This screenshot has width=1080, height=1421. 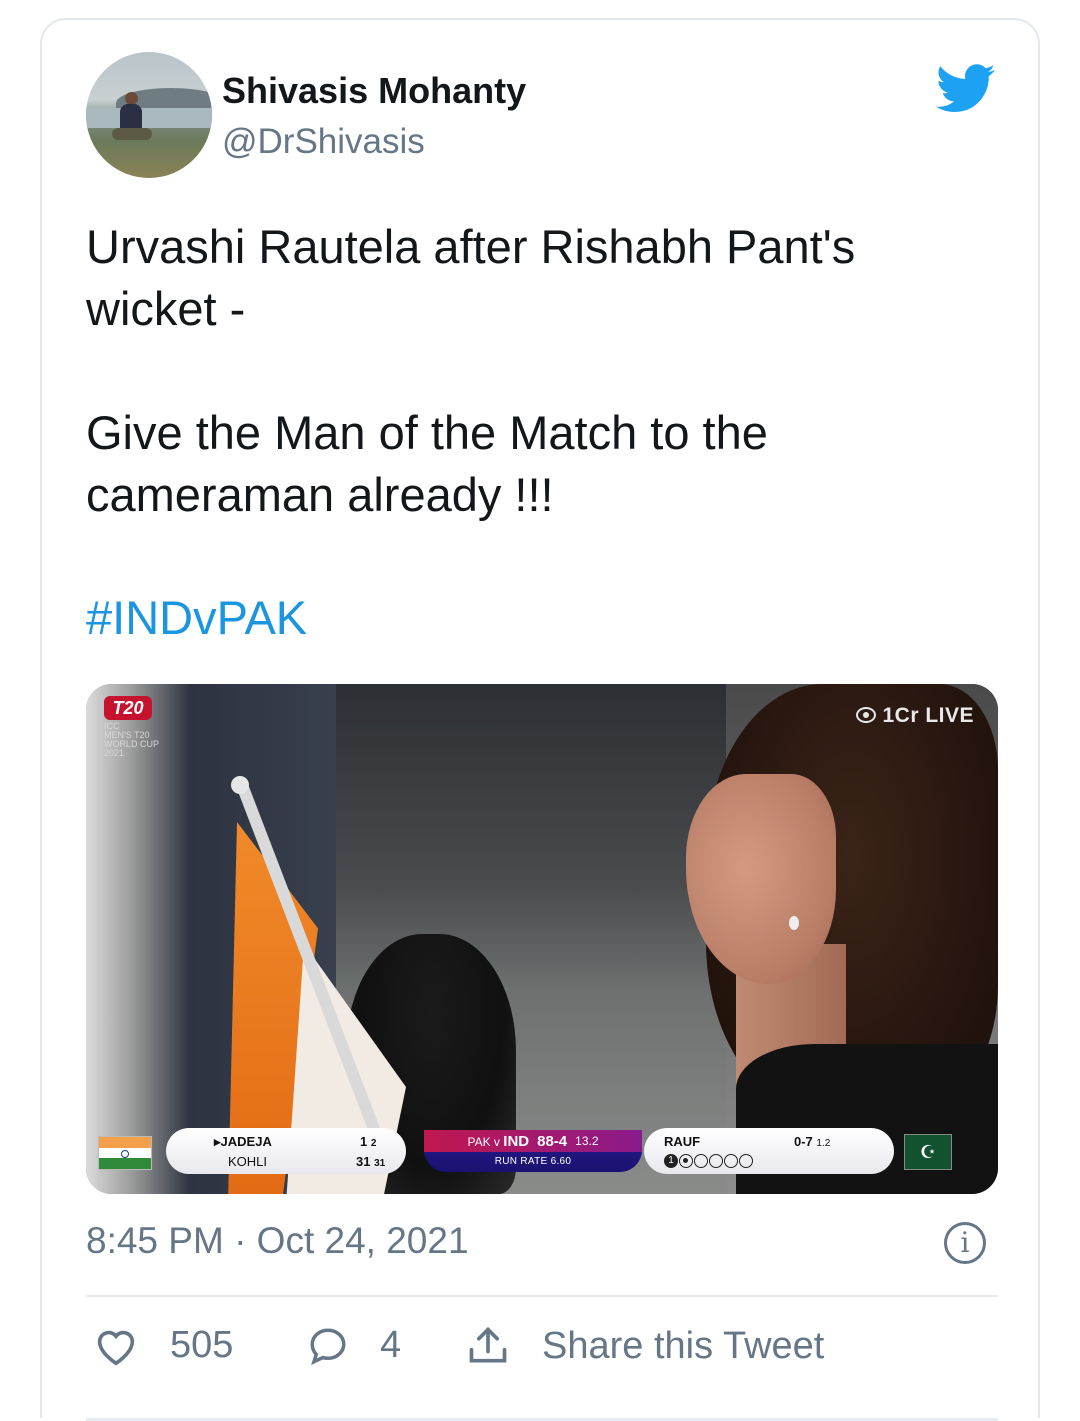 What do you see at coordinates (286, 1151) in the screenshot?
I see `batters-panel: ▸JADEJA 1 2 KOHLI 31 31` at bounding box center [286, 1151].